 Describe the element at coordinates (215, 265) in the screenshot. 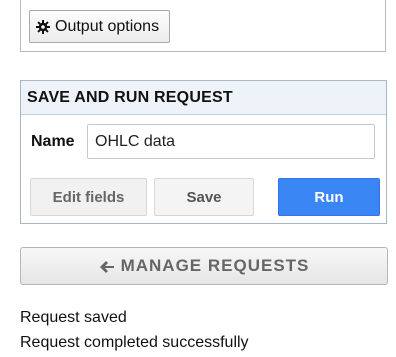

I see `manage-requests-label: MANAGE REQUESTS` at that location.